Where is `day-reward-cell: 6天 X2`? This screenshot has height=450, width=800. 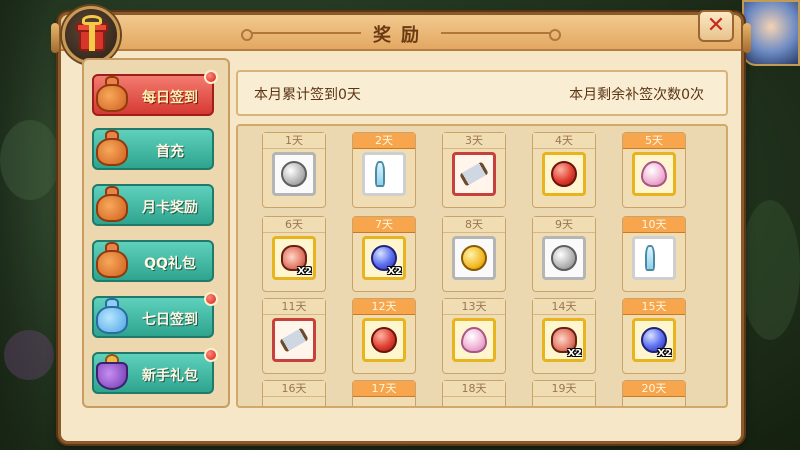
day-reward-cell: 6天 X2 is located at coordinates (294, 254).